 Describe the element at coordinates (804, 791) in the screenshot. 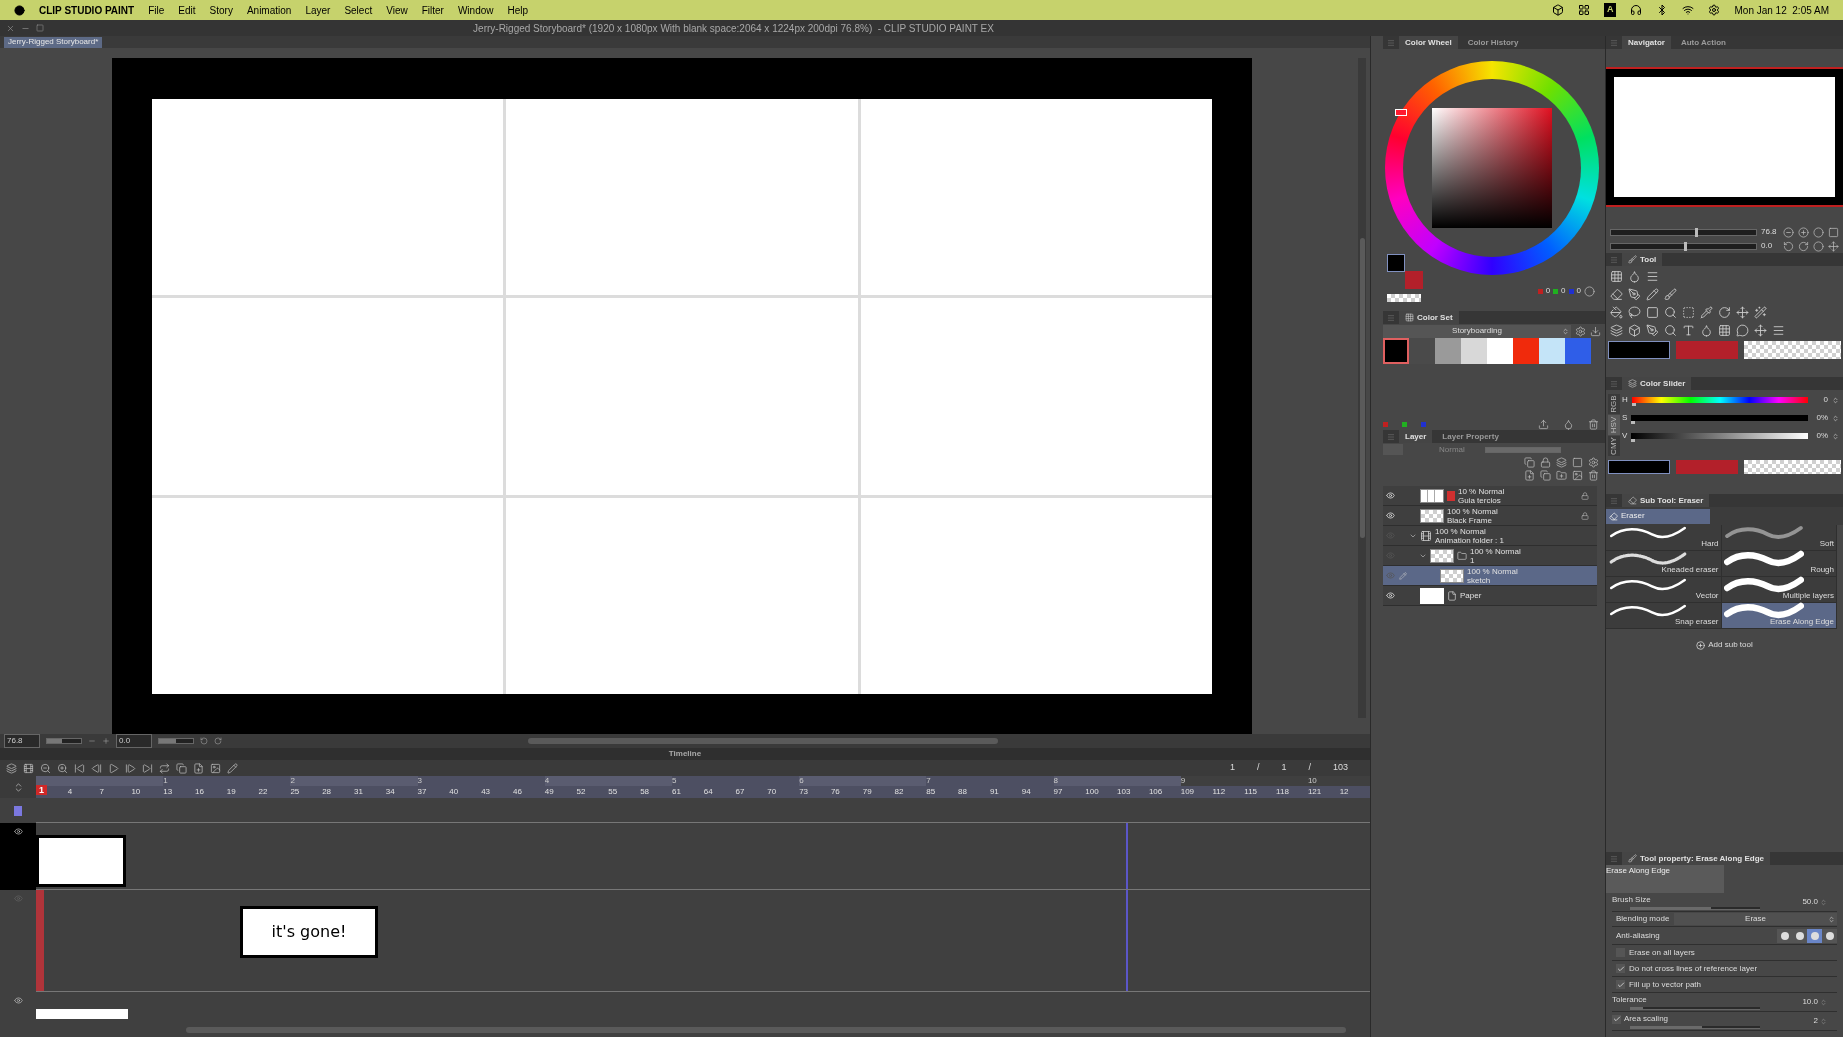

I see `frame-number: 73` at that location.